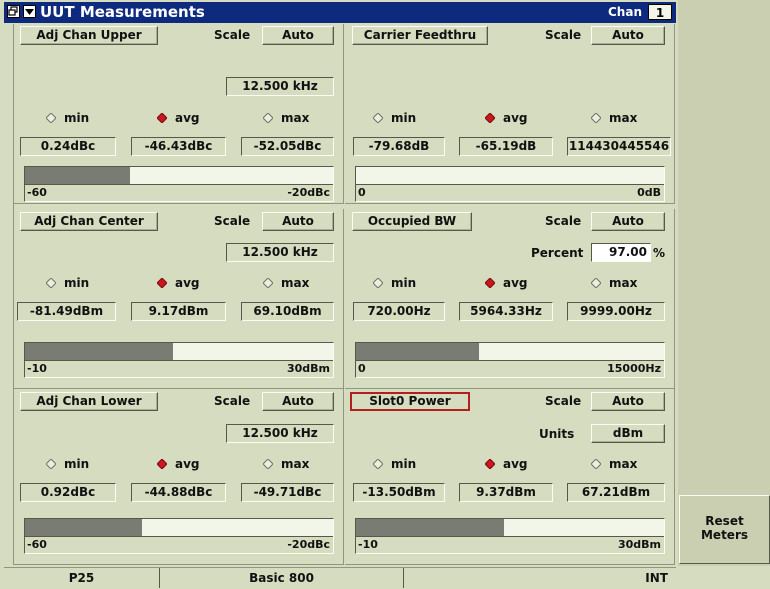 The image size is (770, 589). What do you see at coordinates (13, 11) in the screenshot?
I see `restore-icon` at bounding box center [13, 11].